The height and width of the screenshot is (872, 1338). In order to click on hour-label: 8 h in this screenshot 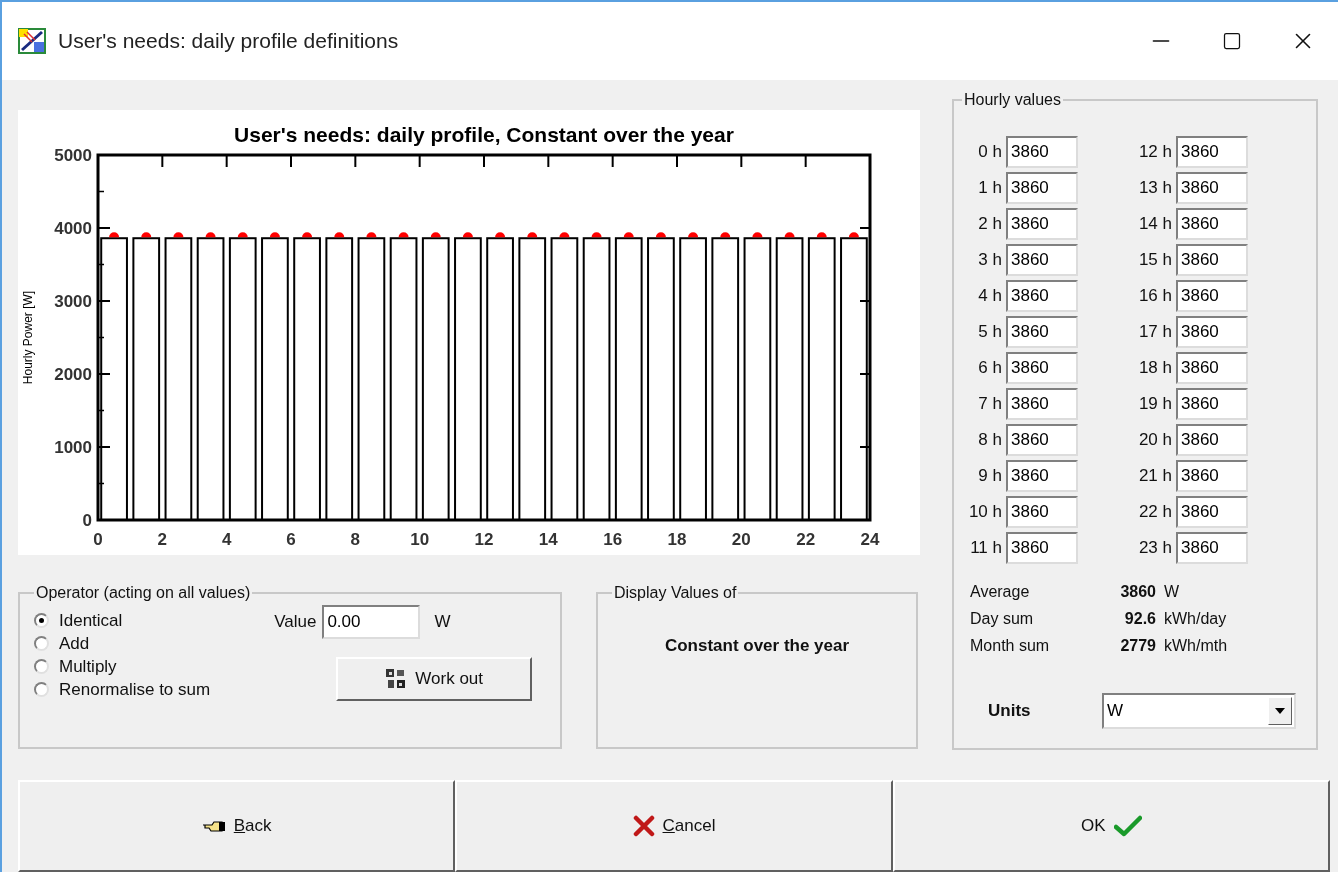, I will do `click(990, 440)`.